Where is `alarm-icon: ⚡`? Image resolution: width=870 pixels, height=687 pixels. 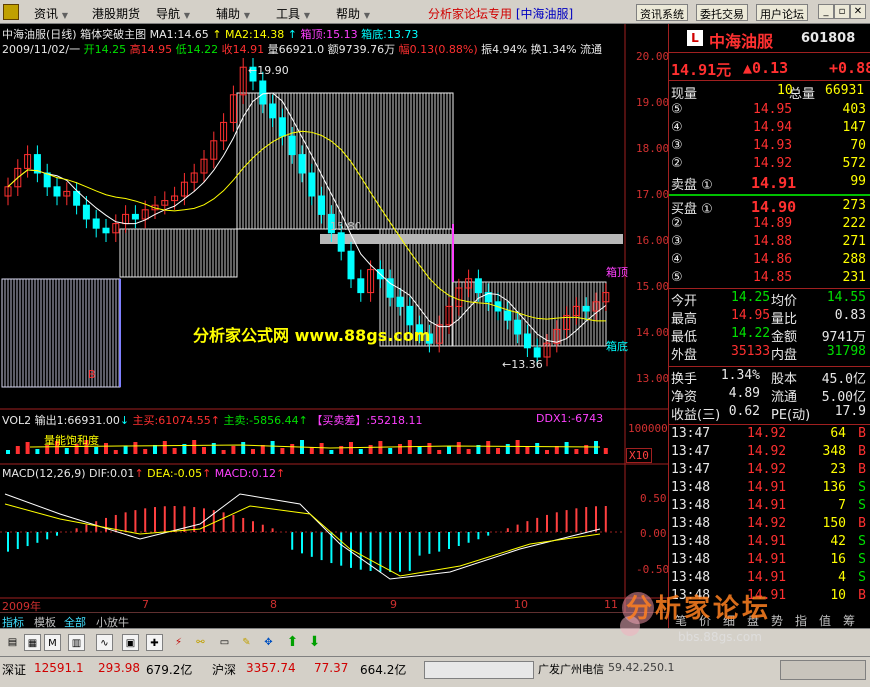 alarm-icon: ⚡ is located at coordinates (178, 642).